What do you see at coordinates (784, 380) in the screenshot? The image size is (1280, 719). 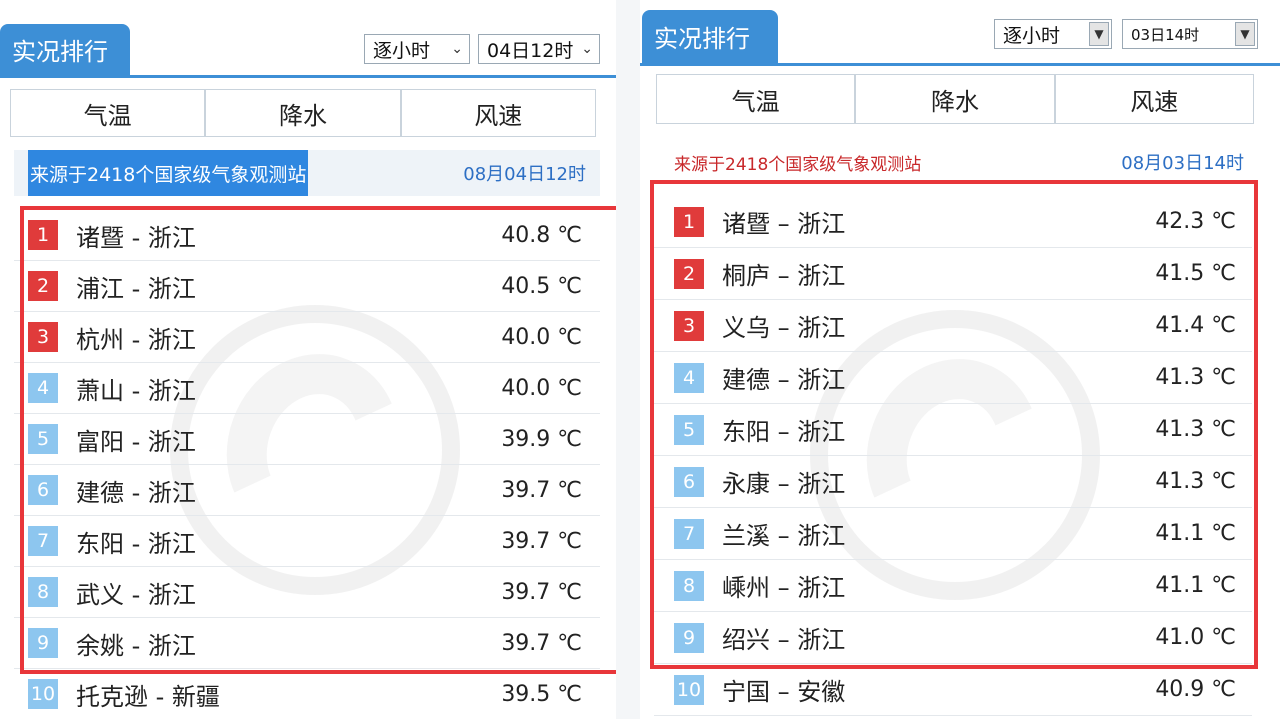 I see `station-name: 建德 – 浙江` at bounding box center [784, 380].